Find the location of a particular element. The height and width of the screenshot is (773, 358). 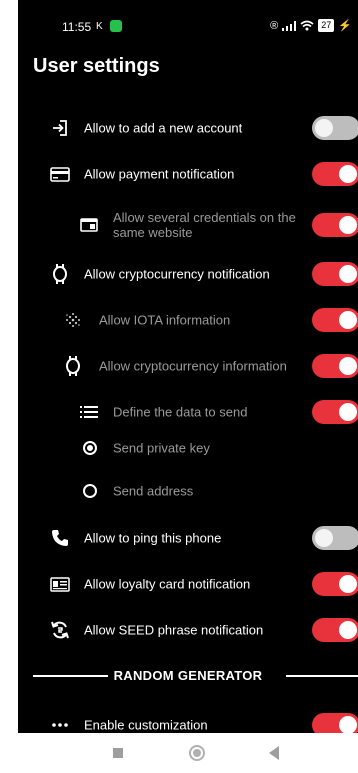

random-generator-section-header: RANDOM GENERATOR is located at coordinates (188, 676).